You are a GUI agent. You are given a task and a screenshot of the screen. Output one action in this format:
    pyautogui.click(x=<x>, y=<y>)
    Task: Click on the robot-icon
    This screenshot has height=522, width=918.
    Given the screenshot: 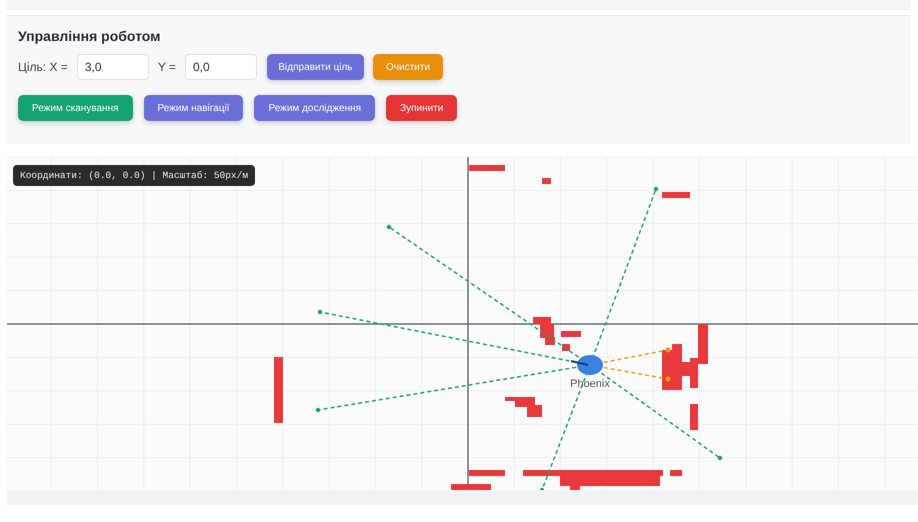 What is the action you would take?
    pyautogui.click(x=586, y=365)
    